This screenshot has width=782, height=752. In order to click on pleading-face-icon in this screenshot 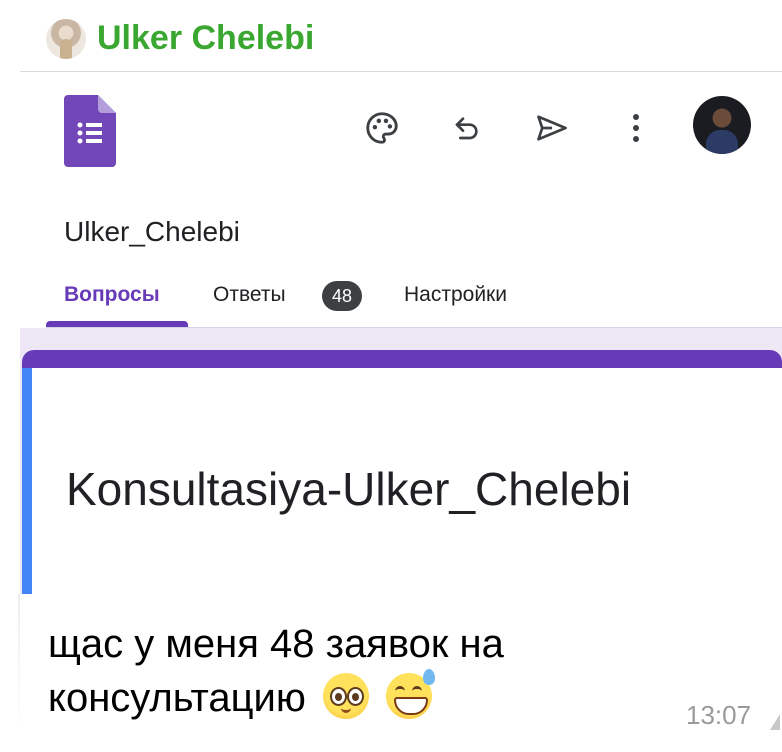, I will do `click(345, 696)`.